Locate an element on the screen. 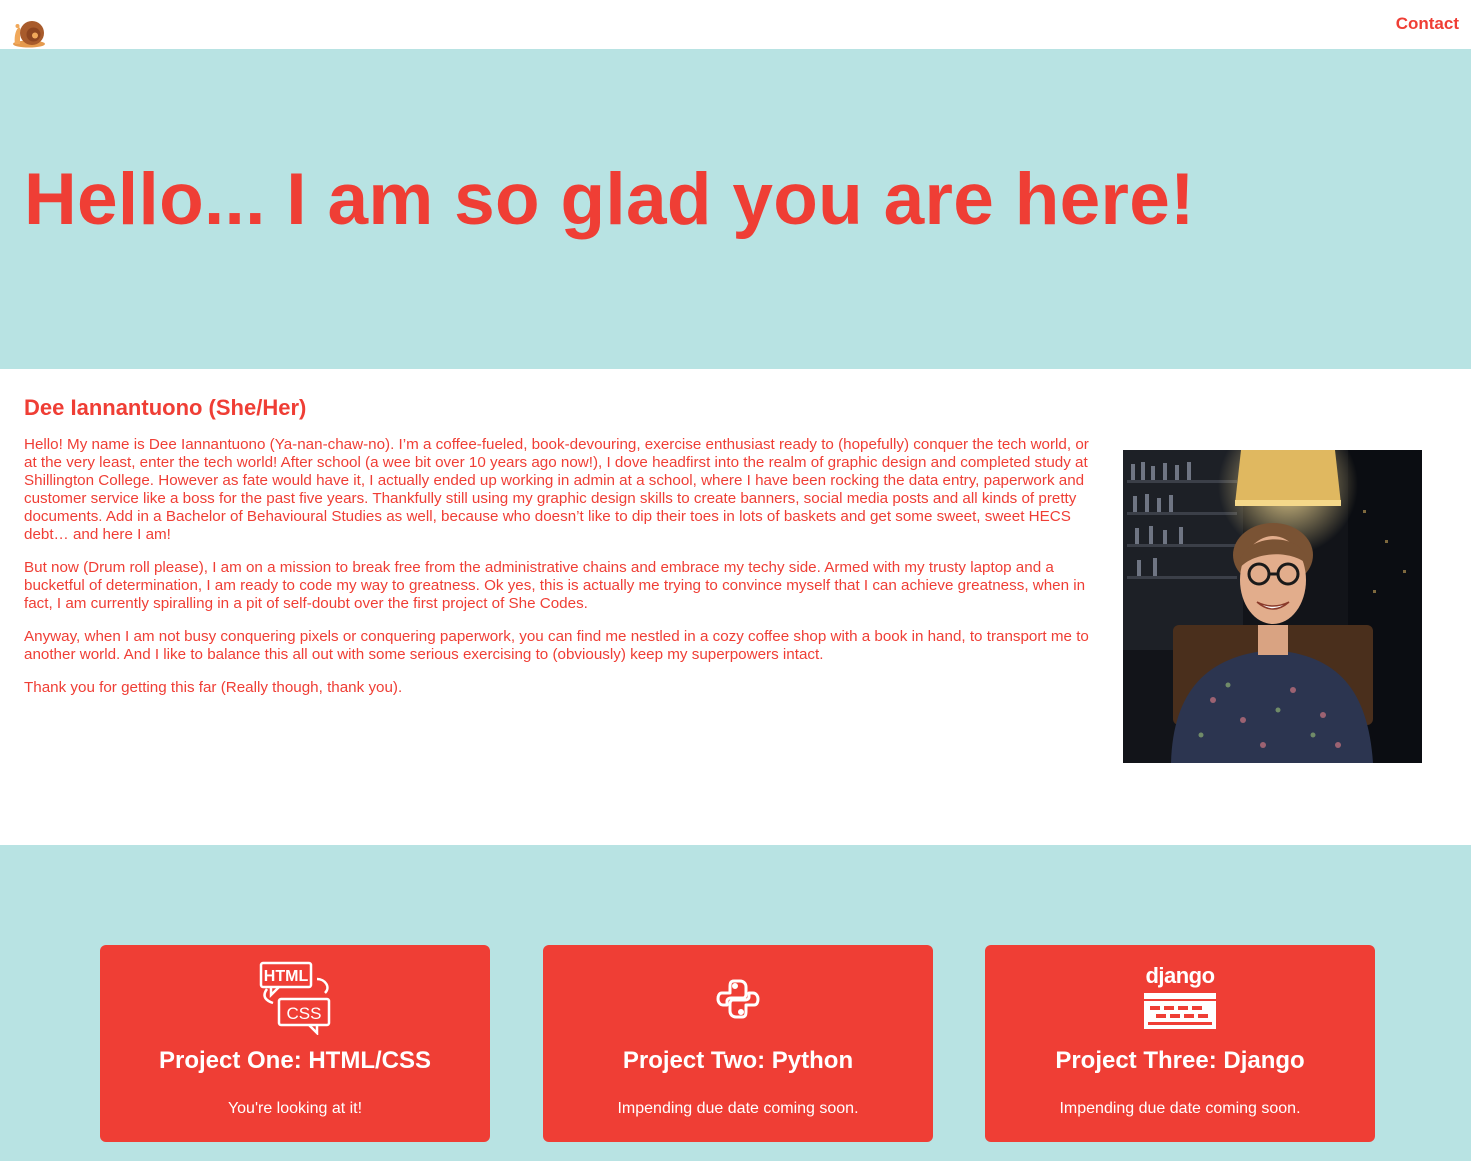 This screenshot has width=1471, height=1161. project-title: Project Three: Django is located at coordinates (1180, 1060).